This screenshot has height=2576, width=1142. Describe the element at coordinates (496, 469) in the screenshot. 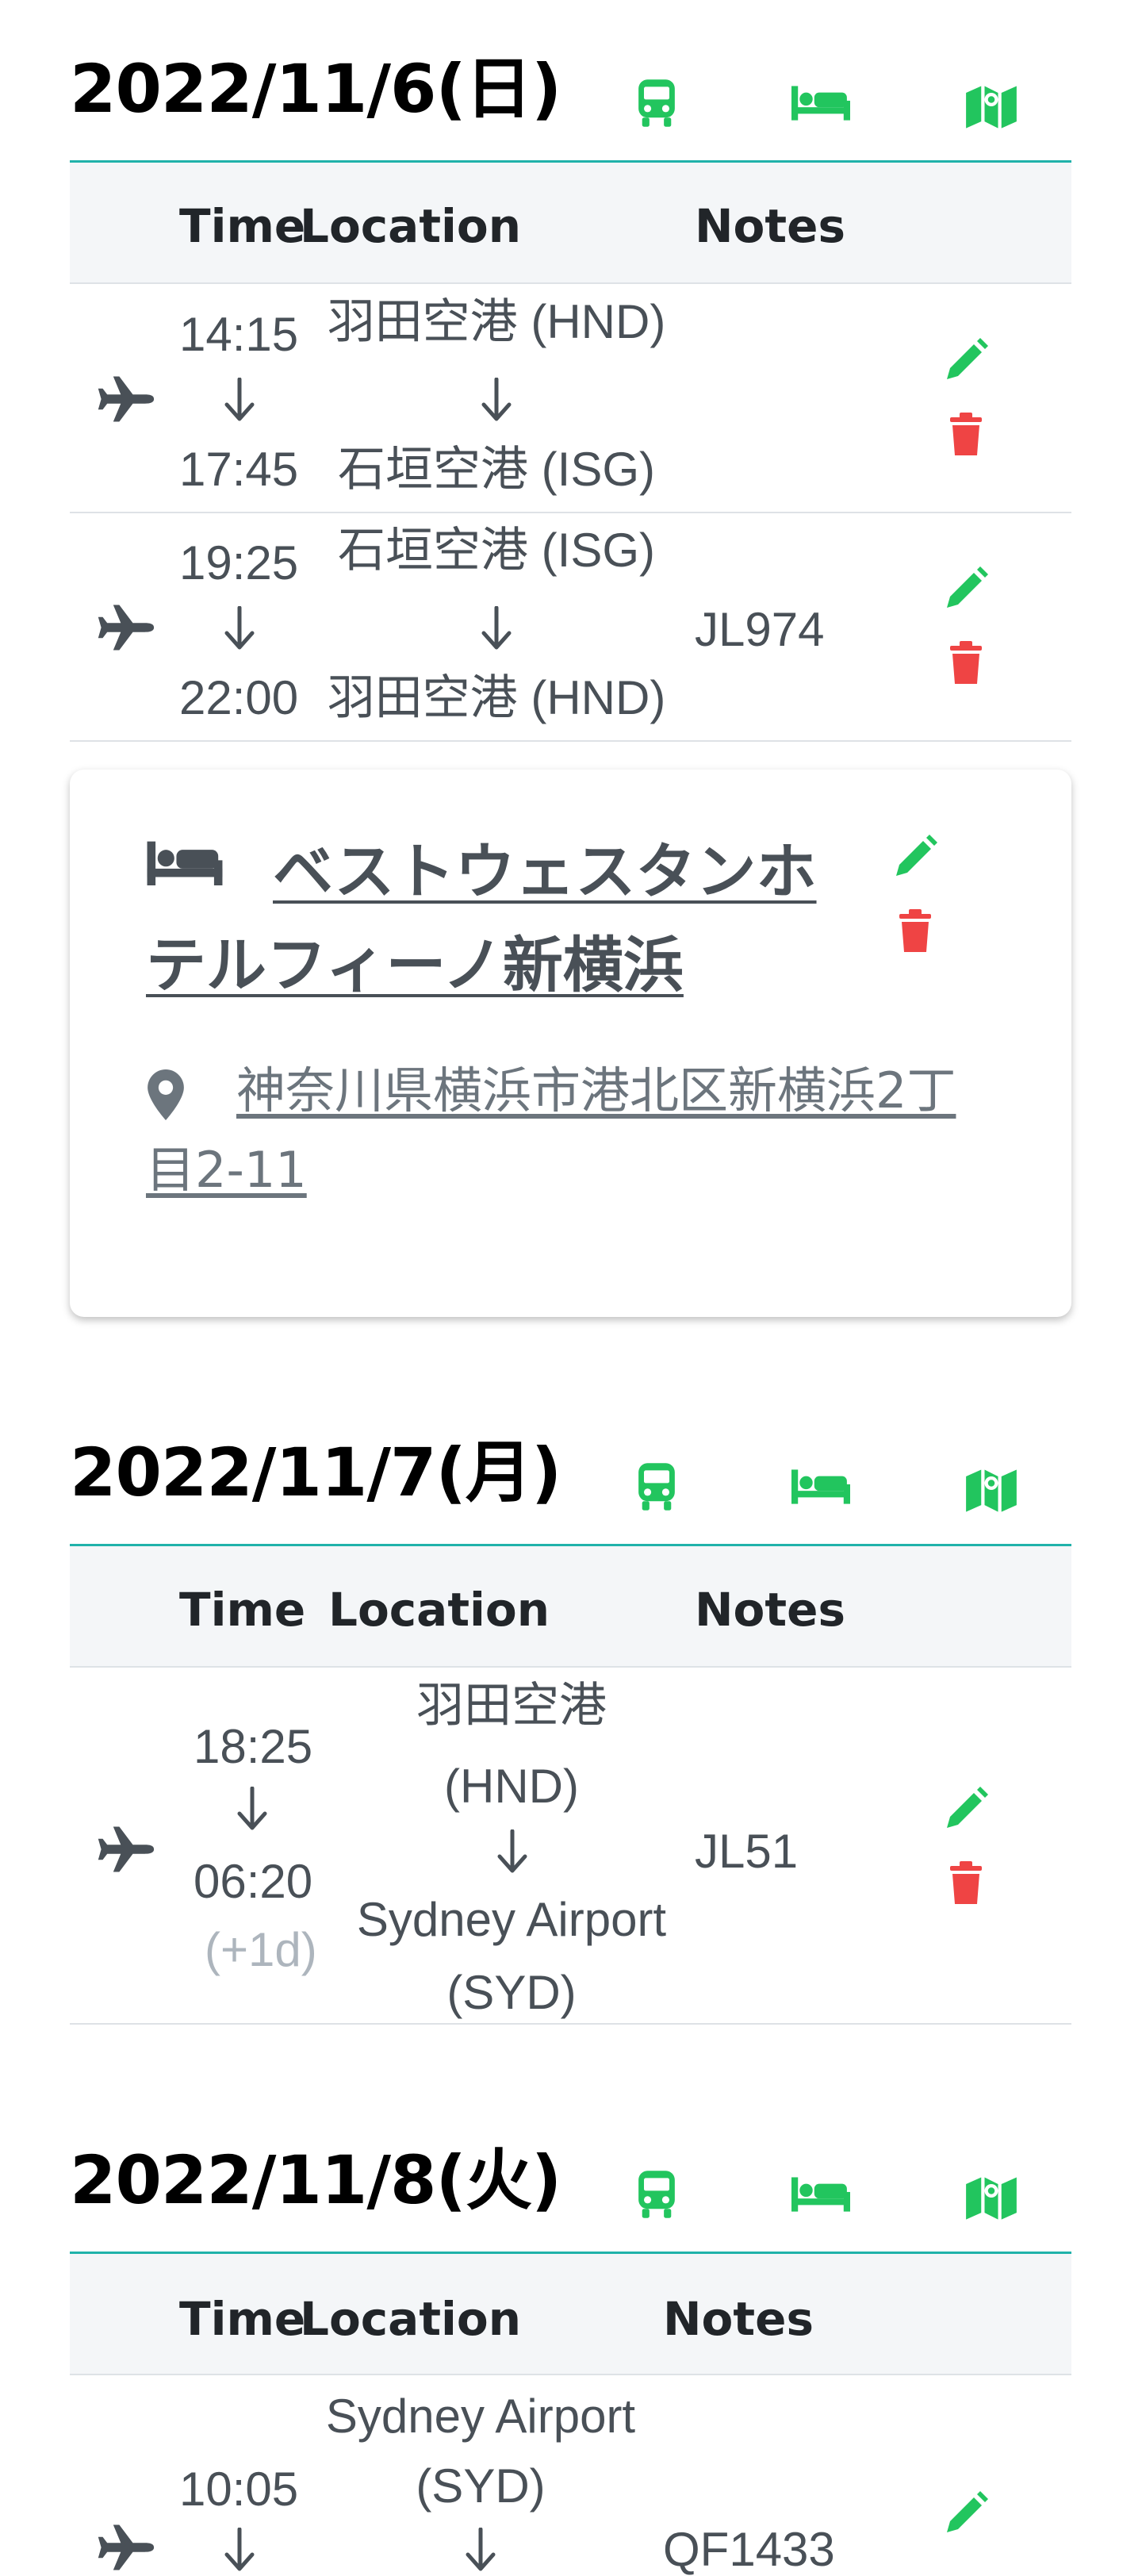

I see `to-location: 石垣空港 (ISG)` at that location.